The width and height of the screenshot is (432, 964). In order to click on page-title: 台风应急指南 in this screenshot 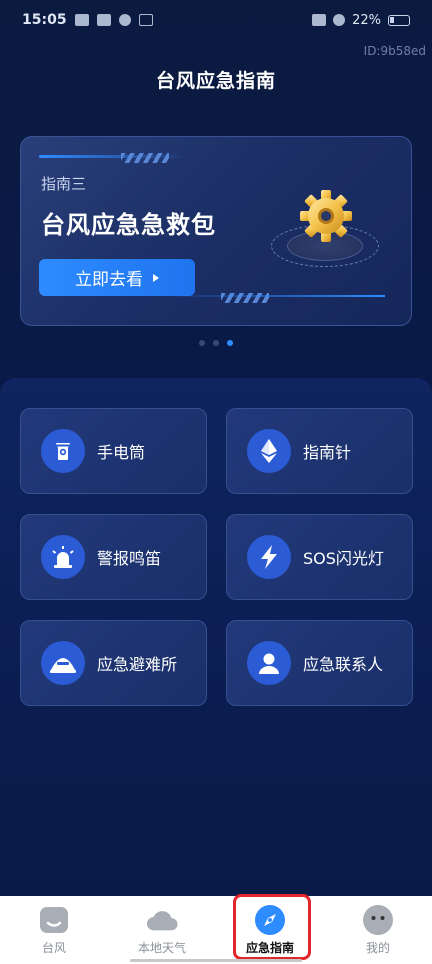, I will do `click(215, 81)`.